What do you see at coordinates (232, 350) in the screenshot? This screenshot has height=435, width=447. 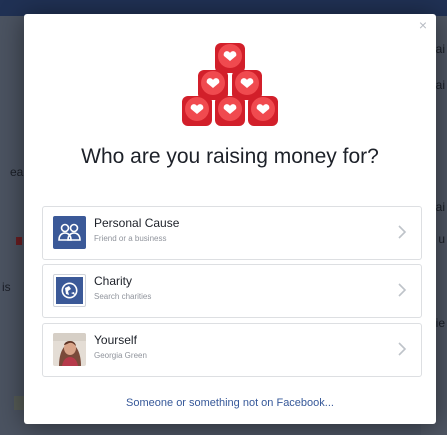 I see `option-yourself: Yourself Georgia Green` at bounding box center [232, 350].